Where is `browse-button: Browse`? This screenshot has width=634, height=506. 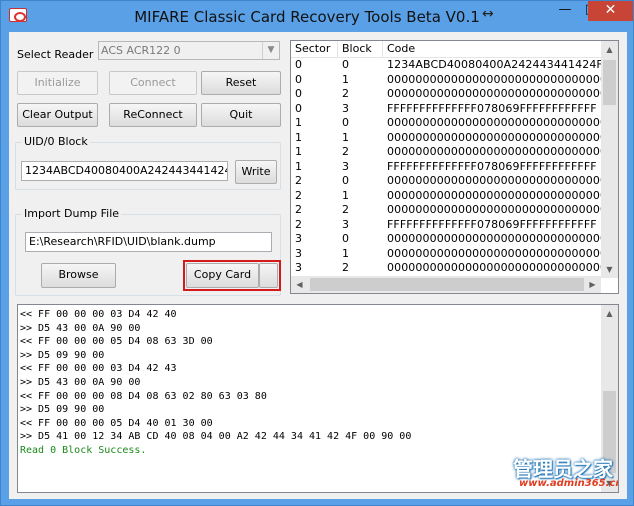
browse-button: Browse is located at coordinates (78, 275).